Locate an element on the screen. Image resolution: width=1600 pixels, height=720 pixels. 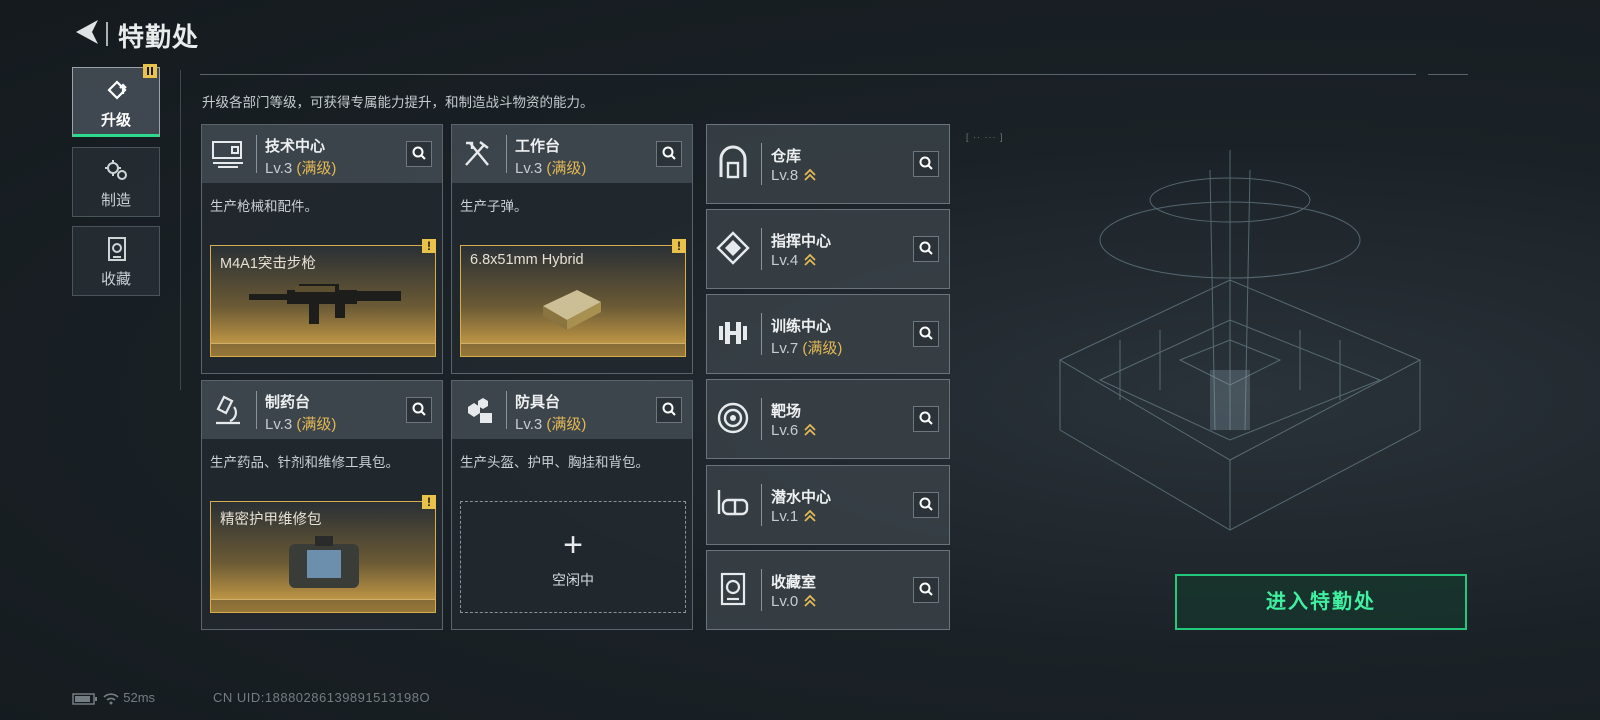
idle-label: 空闲中 is located at coordinates (573, 580).